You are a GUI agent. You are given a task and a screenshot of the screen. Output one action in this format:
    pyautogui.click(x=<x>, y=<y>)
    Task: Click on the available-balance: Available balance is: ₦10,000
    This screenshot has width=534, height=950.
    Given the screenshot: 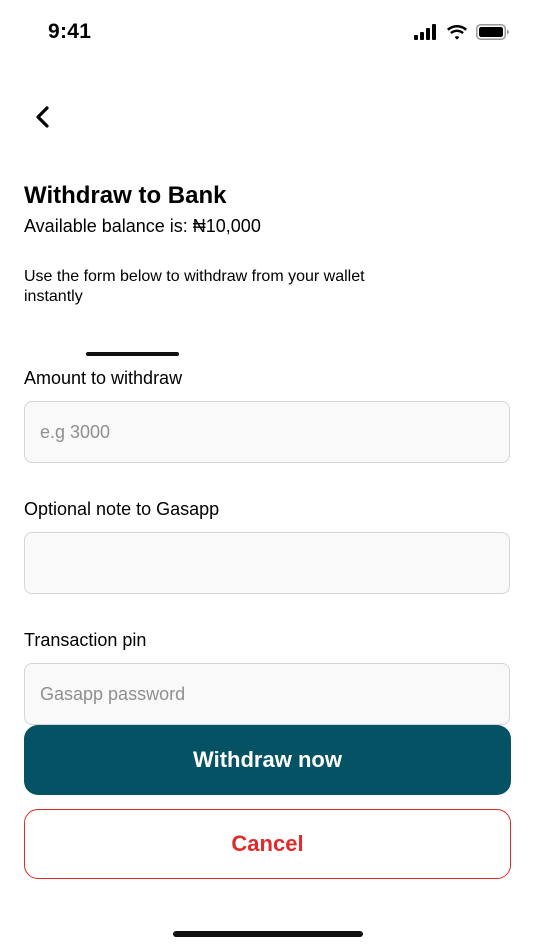 What is the action you would take?
    pyautogui.click(x=142, y=226)
    